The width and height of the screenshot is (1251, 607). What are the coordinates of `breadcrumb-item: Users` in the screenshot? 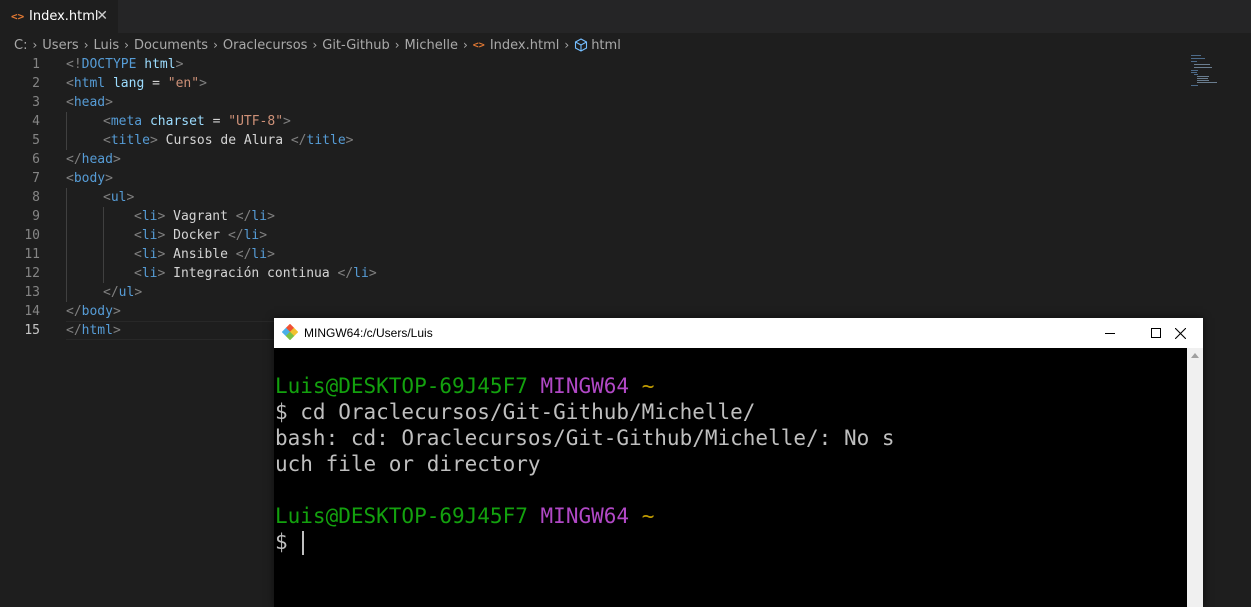 It's located at (60, 45).